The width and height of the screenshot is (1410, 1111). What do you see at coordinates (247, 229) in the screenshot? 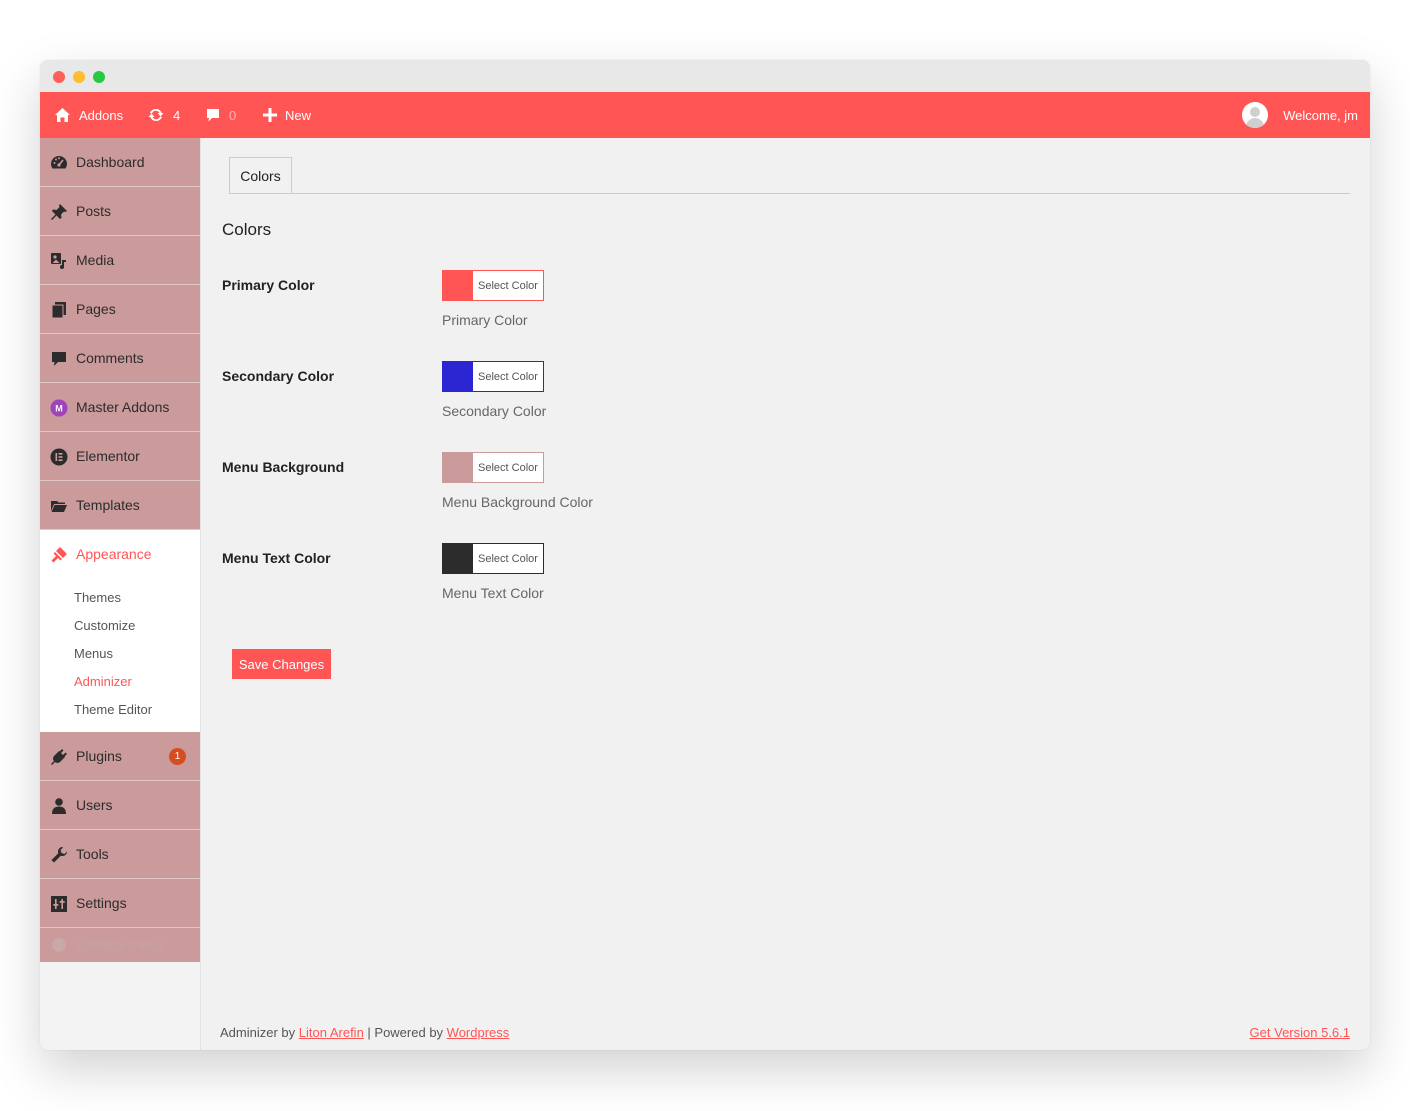
I see `section-title: Colors` at bounding box center [247, 229].